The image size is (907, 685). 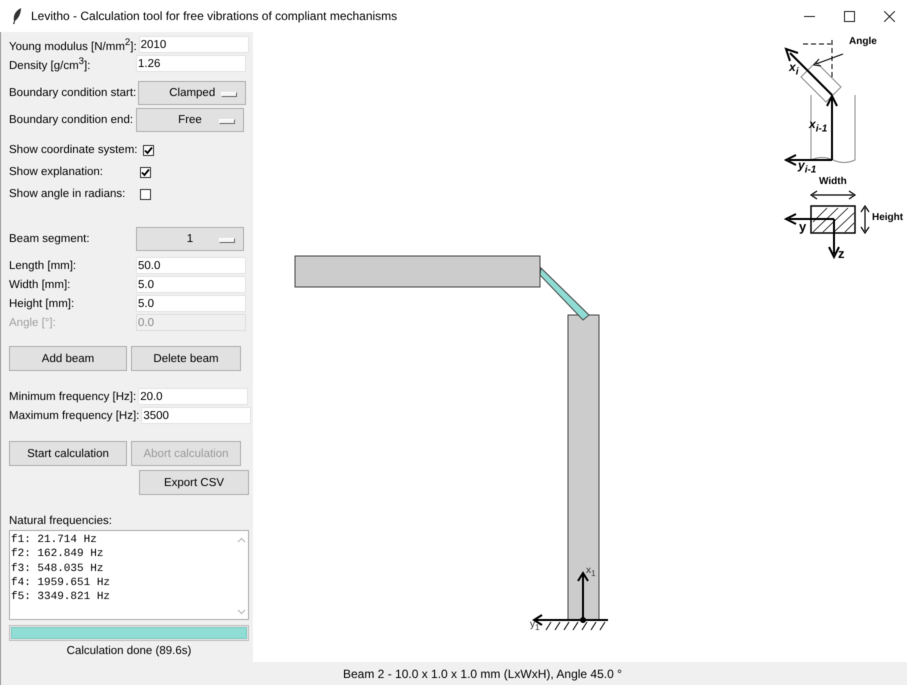 I want to click on field-label: Density [g/cm$^{3}$]:, so click(x=50, y=64).